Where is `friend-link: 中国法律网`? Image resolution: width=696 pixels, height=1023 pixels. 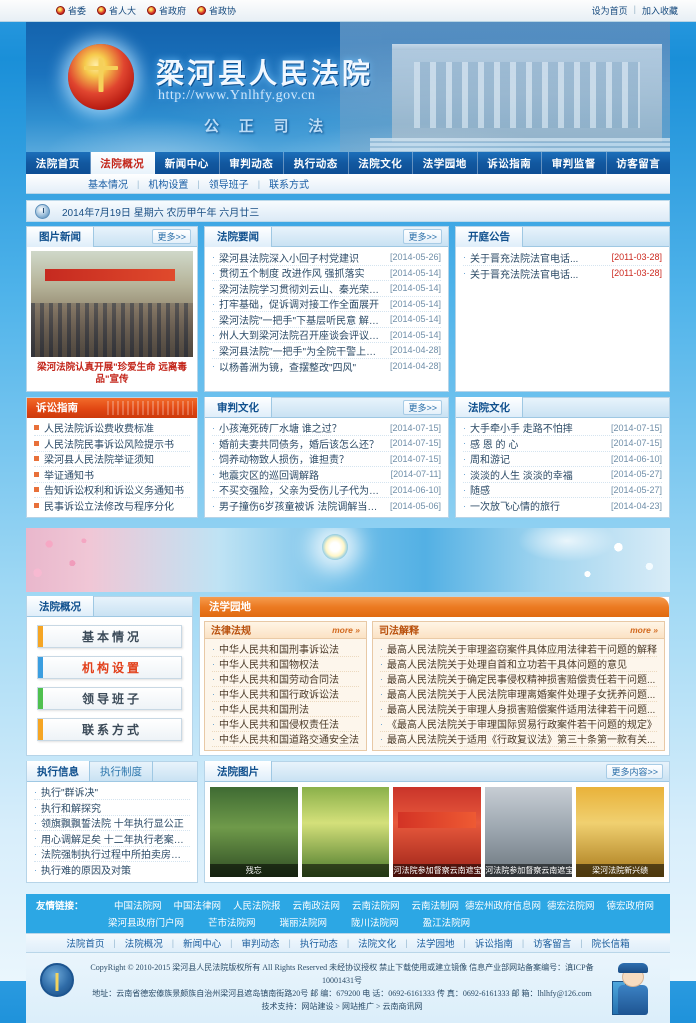 friend-link: 中国法律网 is located at coordinates (198, 905).